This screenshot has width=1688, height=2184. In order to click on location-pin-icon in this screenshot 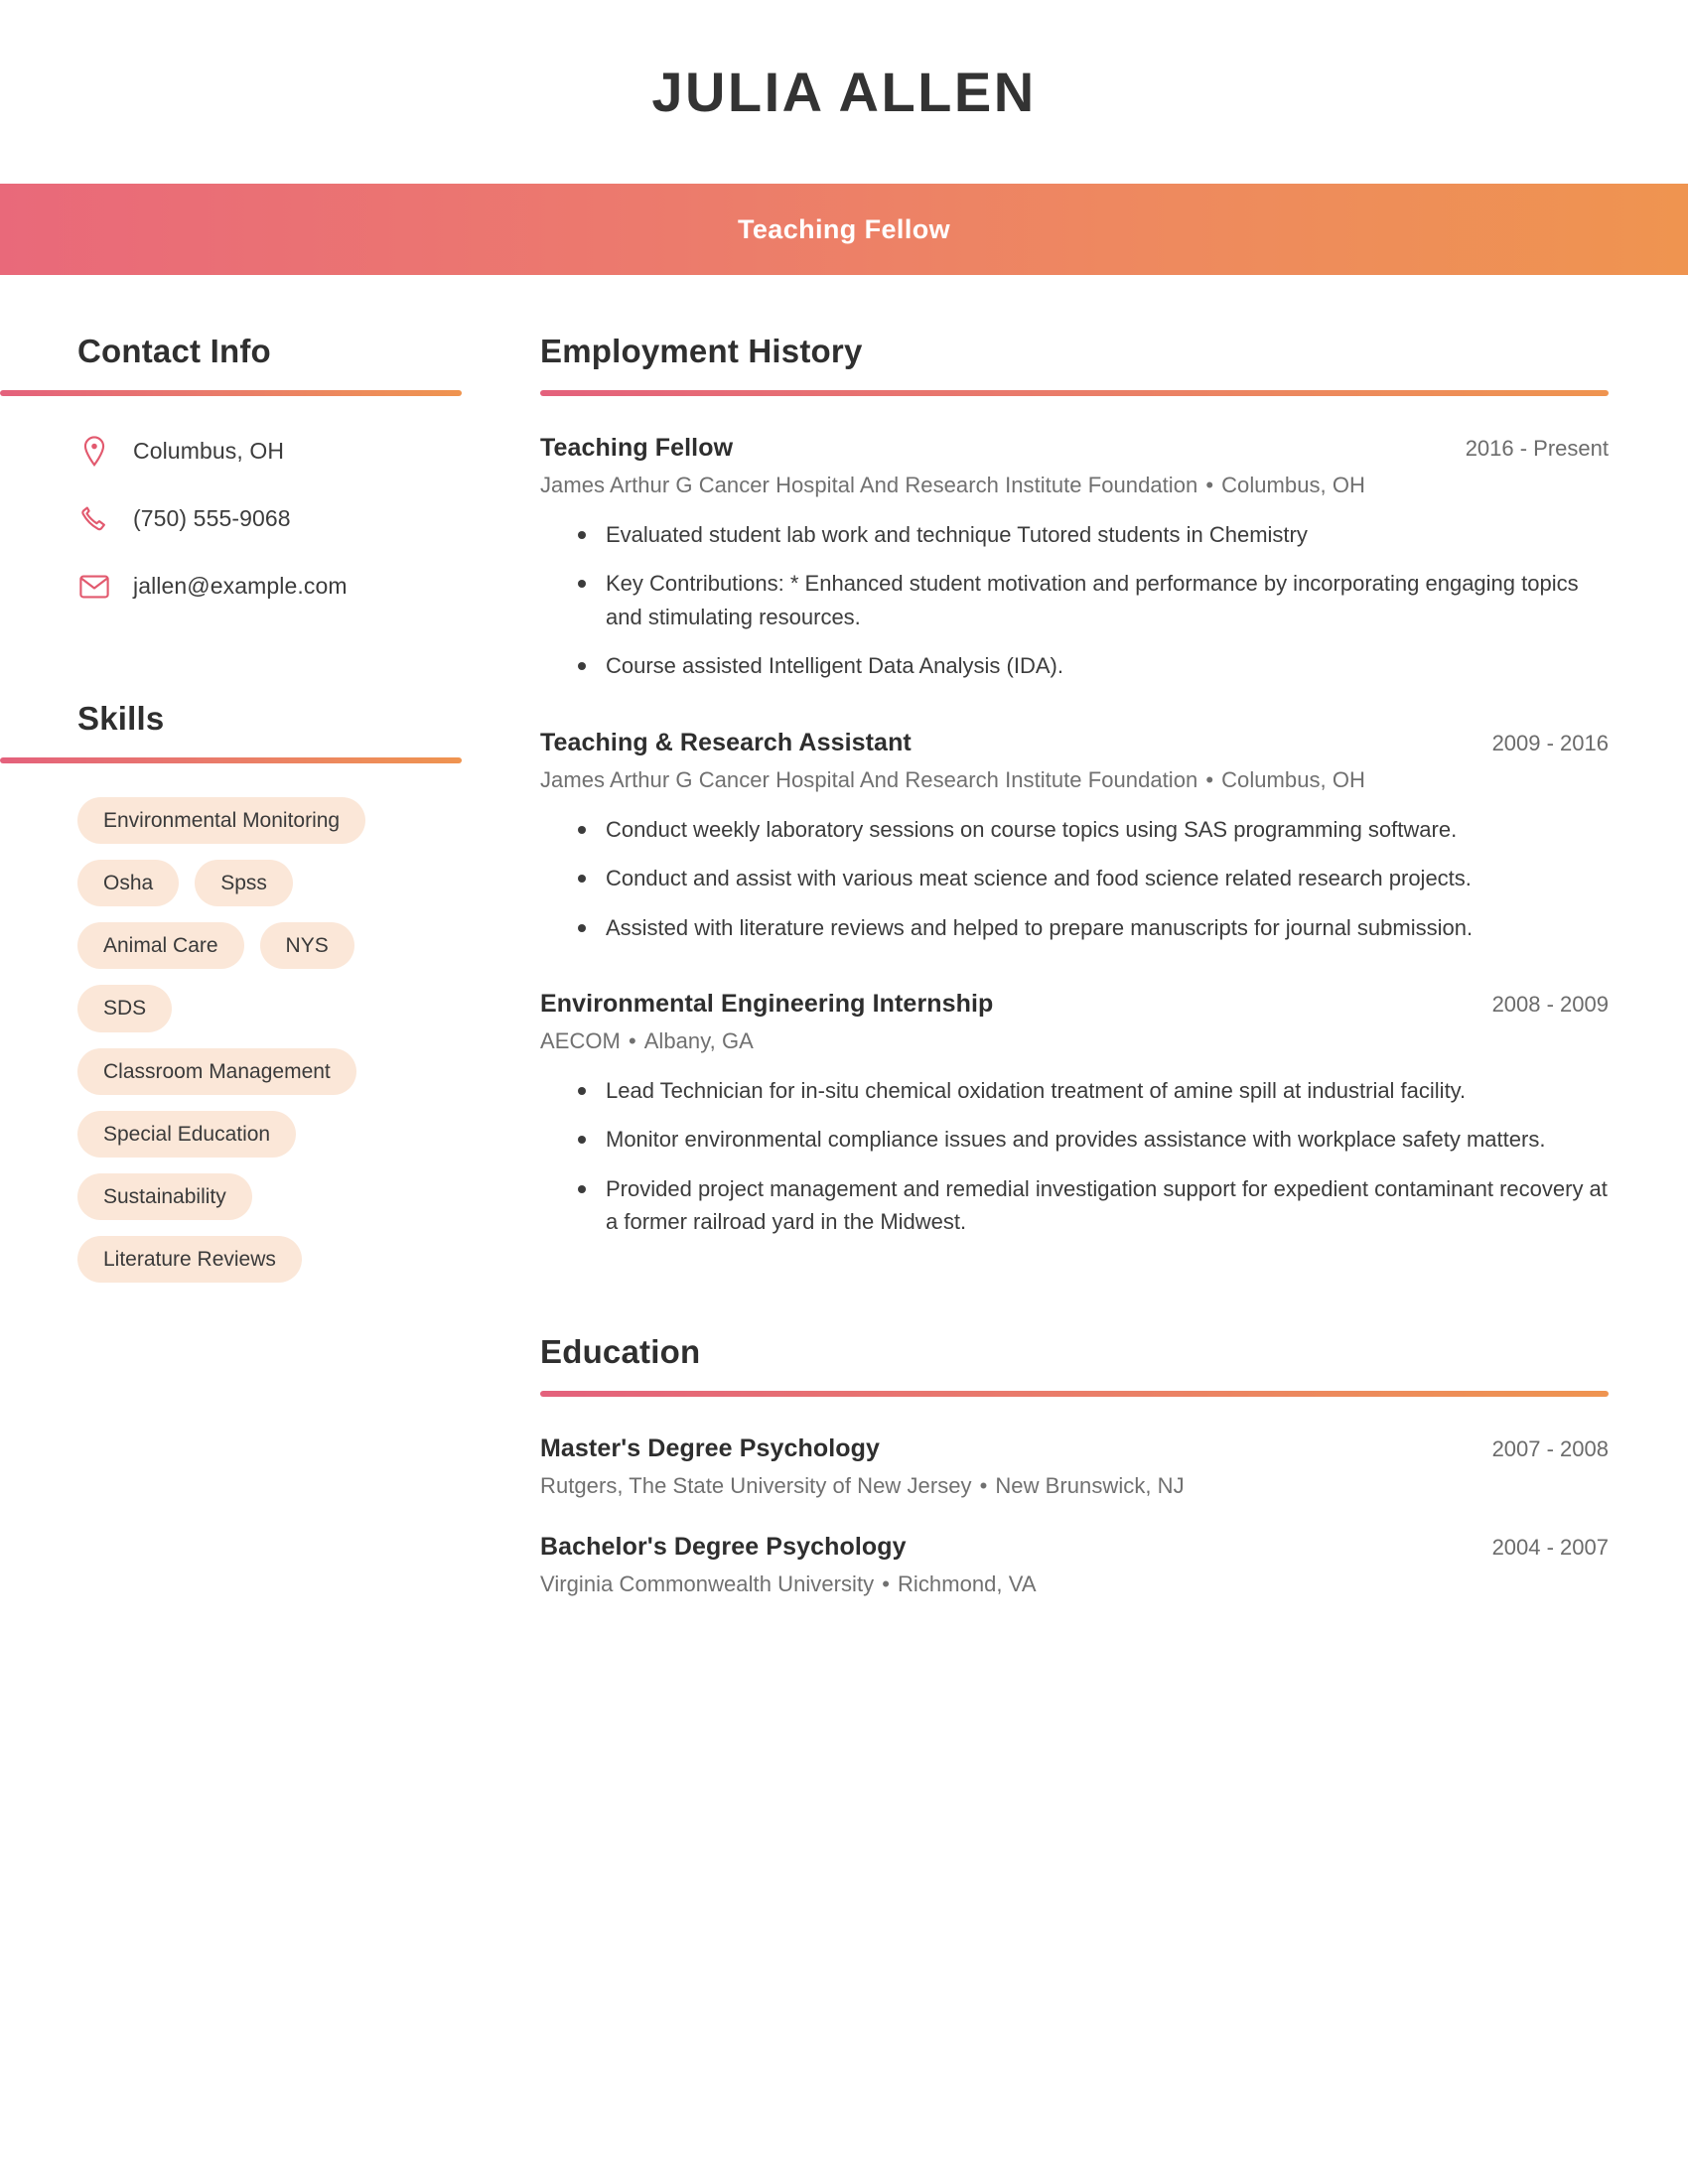, I will do `click(94, 452)`.